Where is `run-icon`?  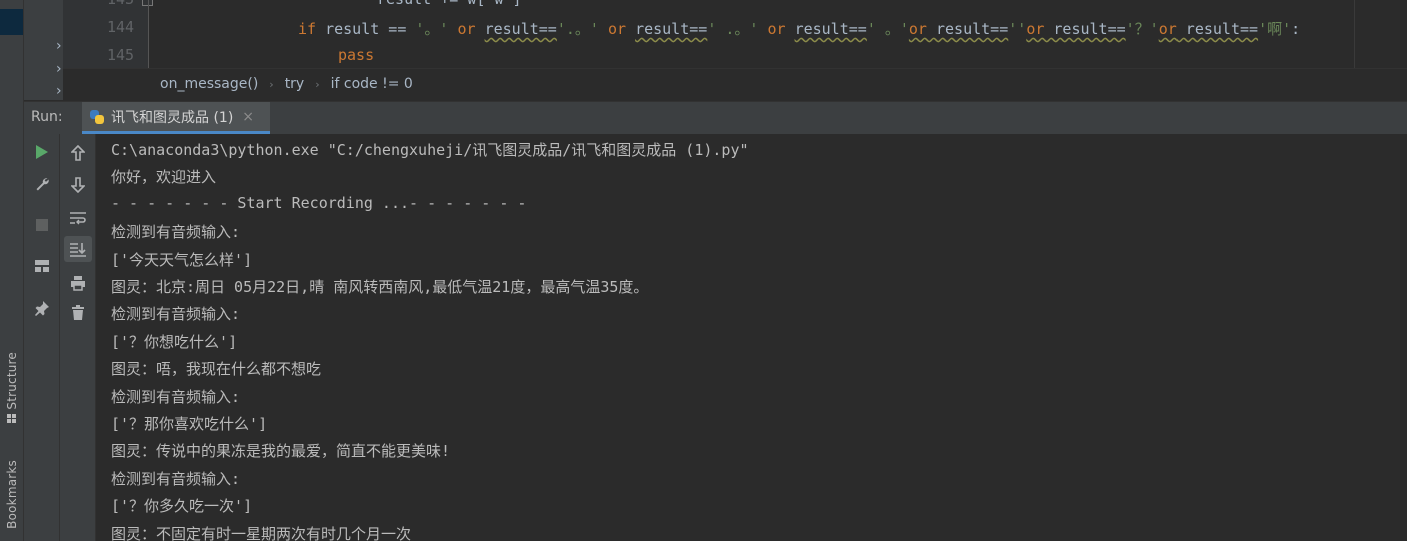
run-icon is located at coordinates (42, 152).